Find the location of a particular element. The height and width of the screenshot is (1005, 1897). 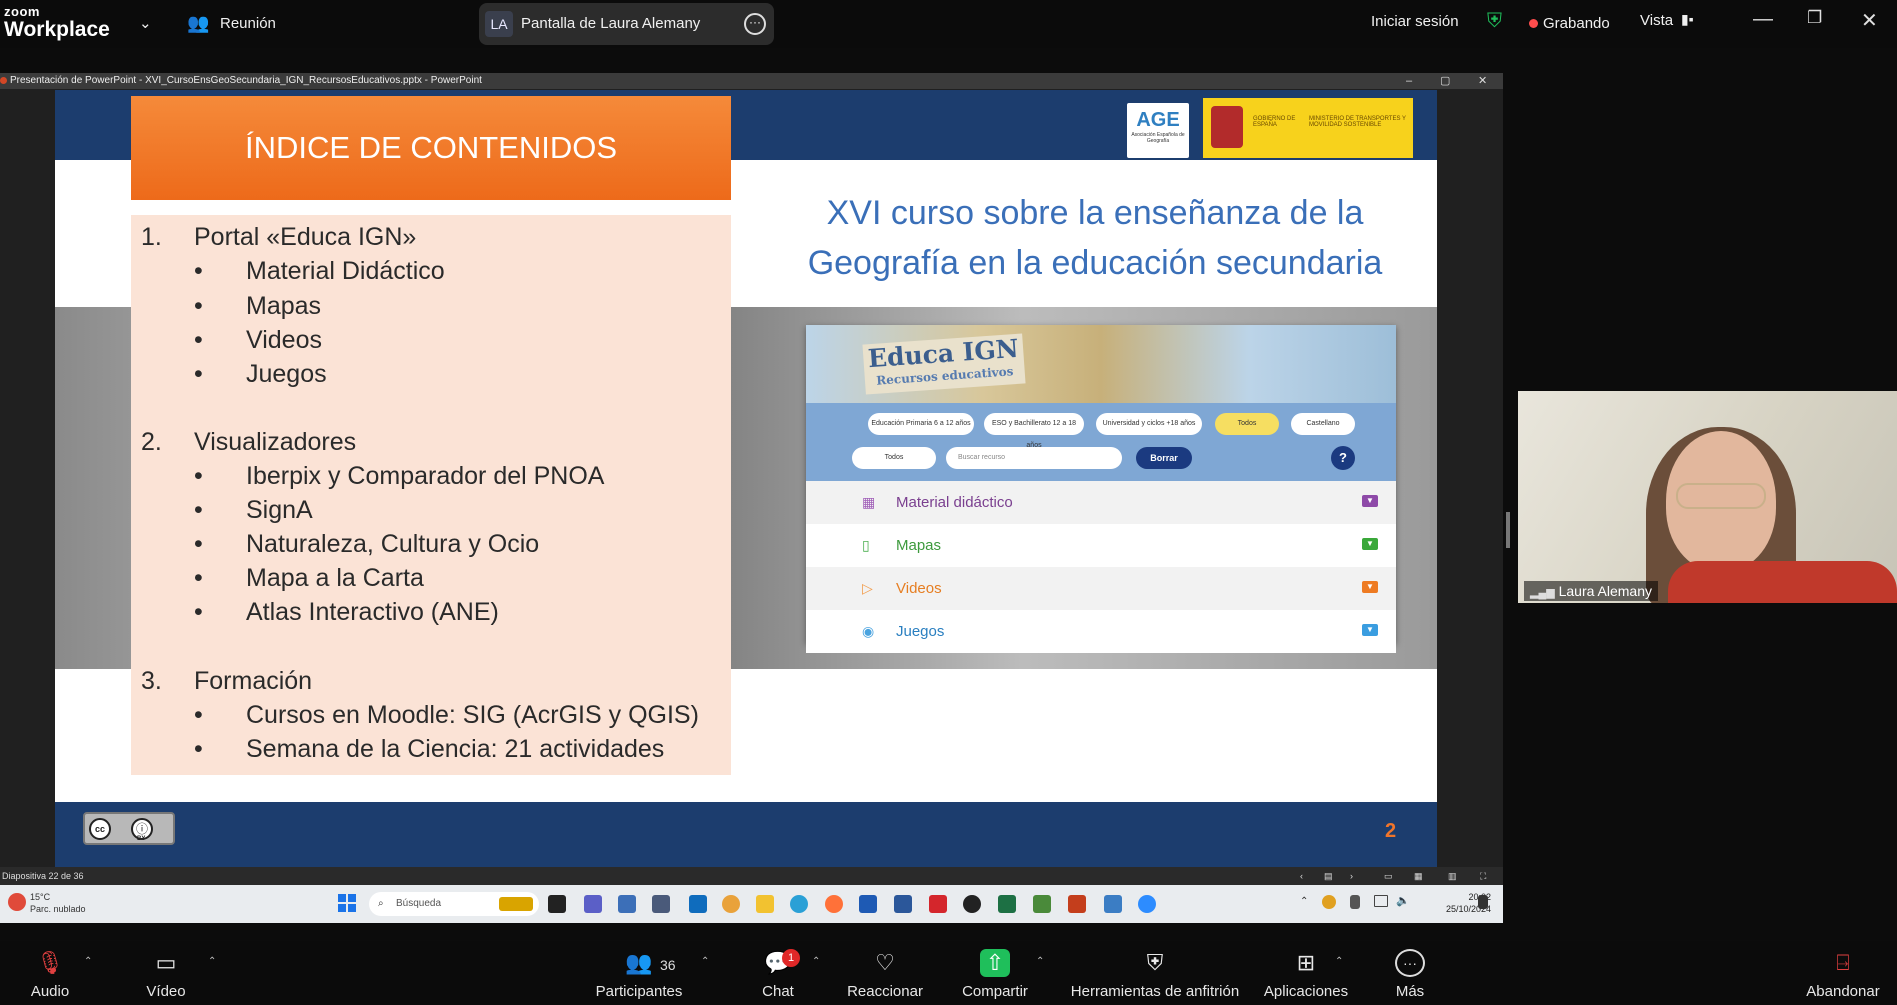

chevron-down-icon: ⌄ is located at coordinates (145, 23).